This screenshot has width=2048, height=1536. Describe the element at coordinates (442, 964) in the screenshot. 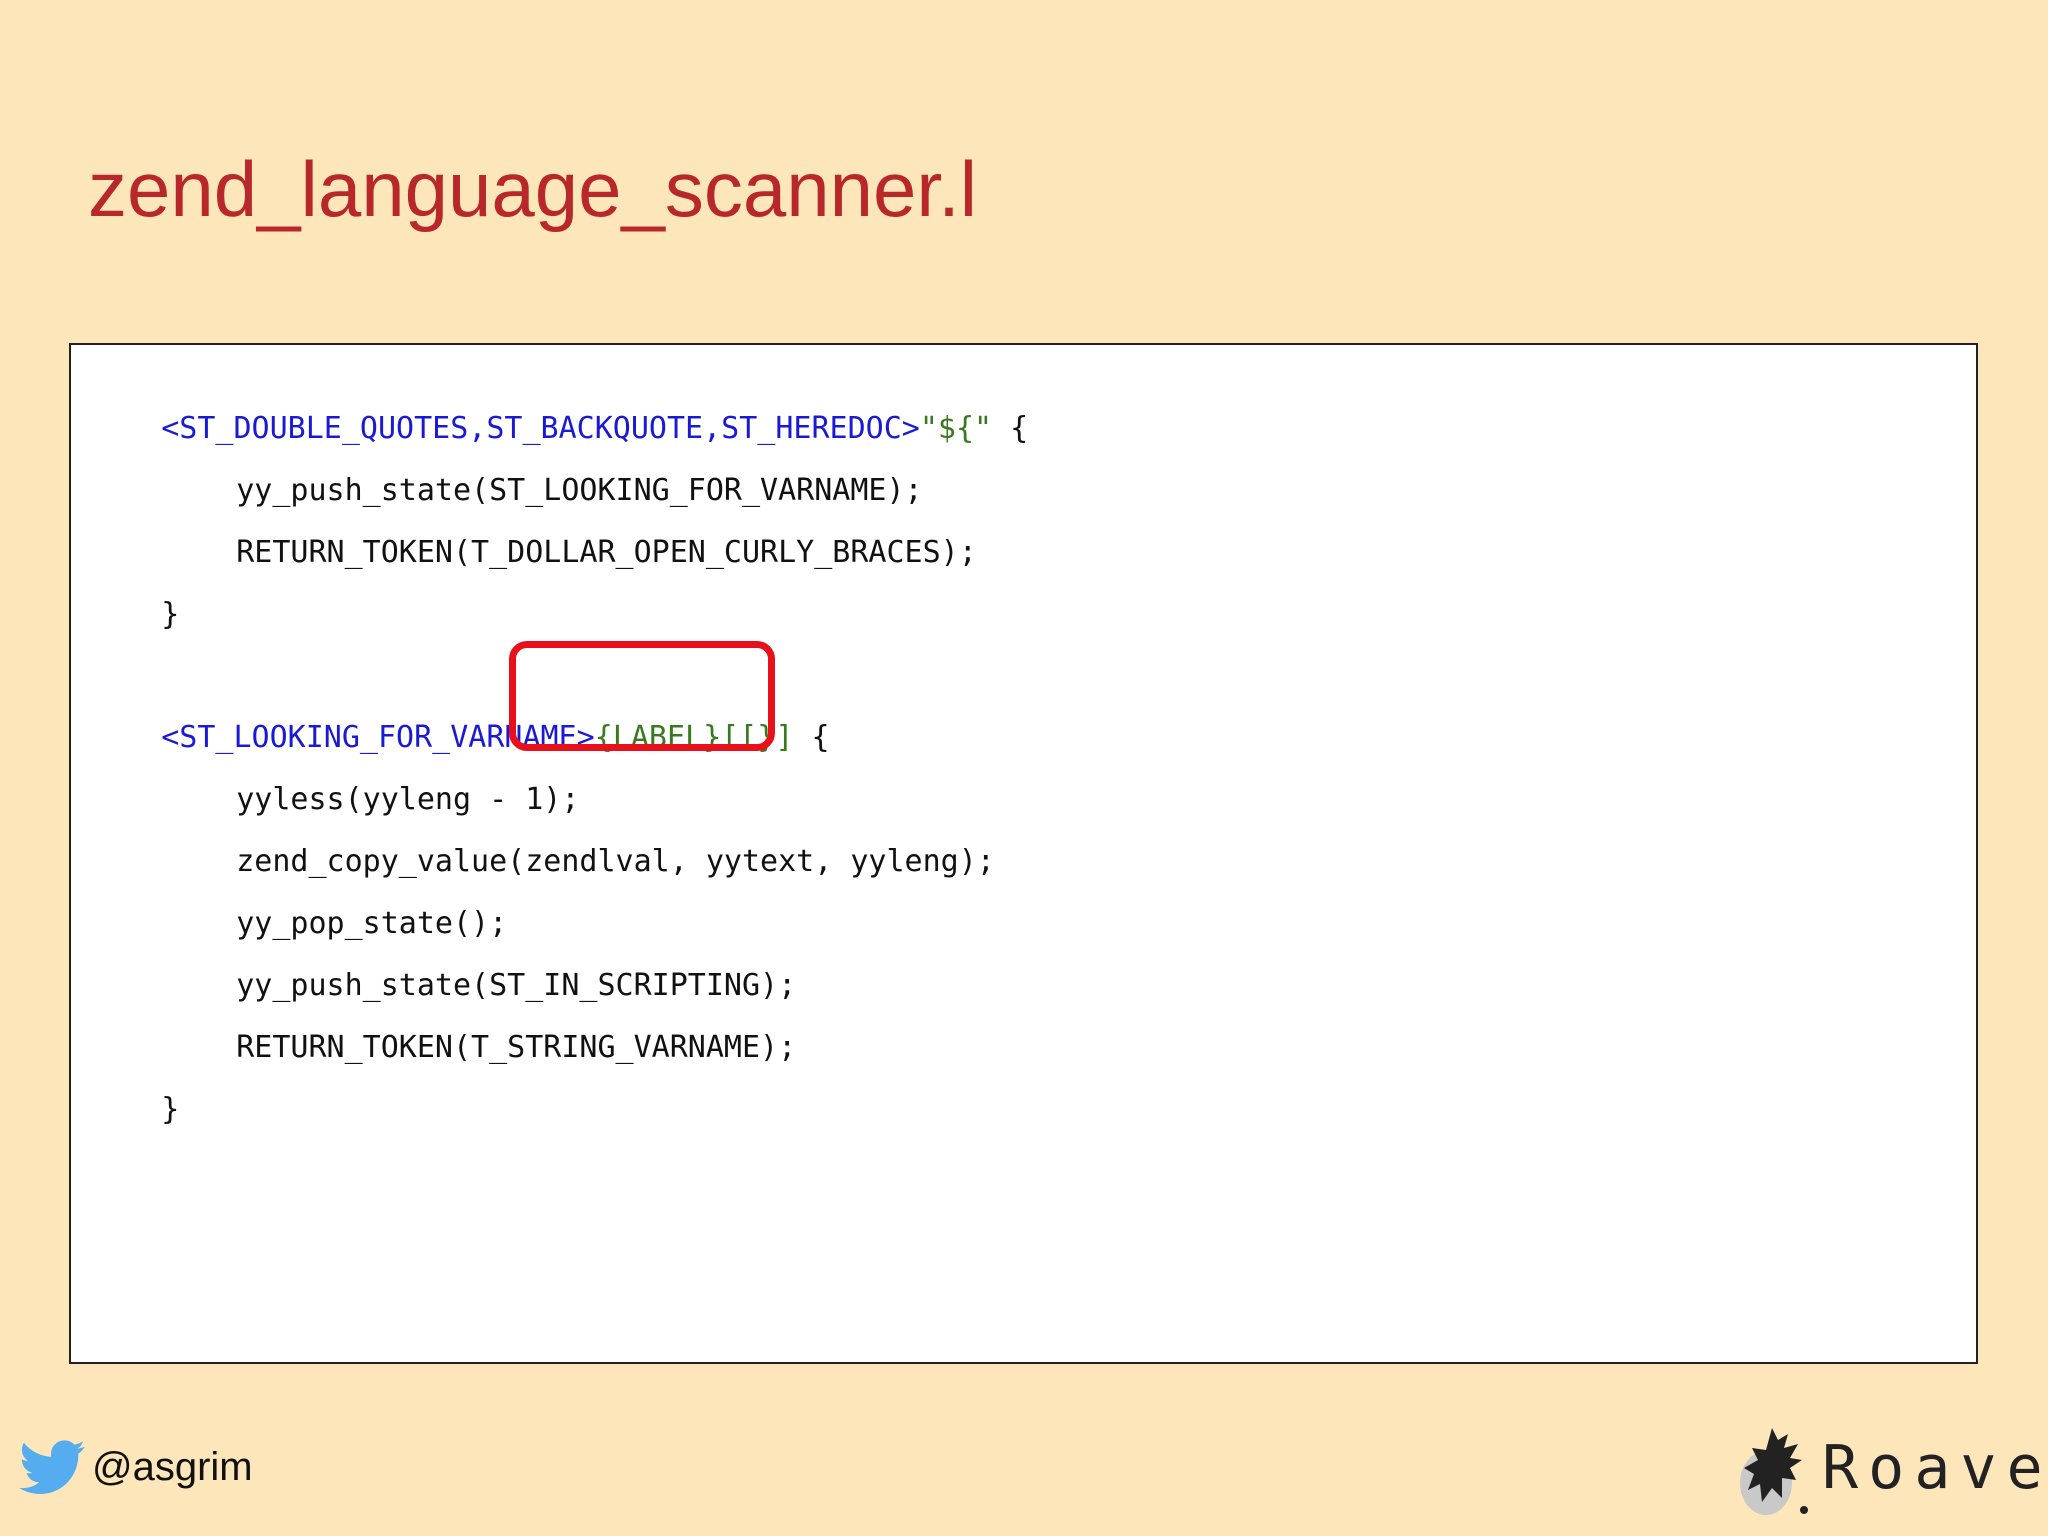

I see `code-line: yy_push_state(ST_IN_SCRIPTING);` at that location.